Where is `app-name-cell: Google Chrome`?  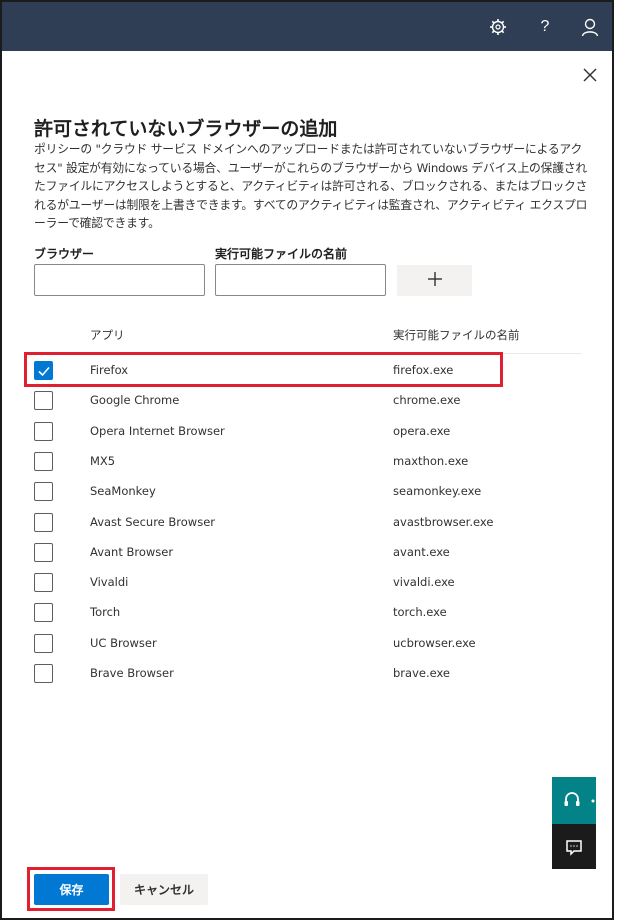 app-name-cell: Google Chrome is located at coordinates (135, 400).